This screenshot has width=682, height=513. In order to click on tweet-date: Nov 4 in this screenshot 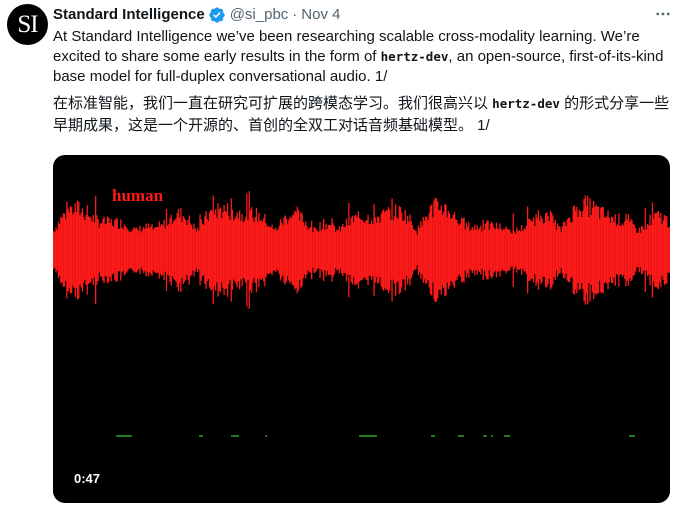, I will do `click(320, 15)`.